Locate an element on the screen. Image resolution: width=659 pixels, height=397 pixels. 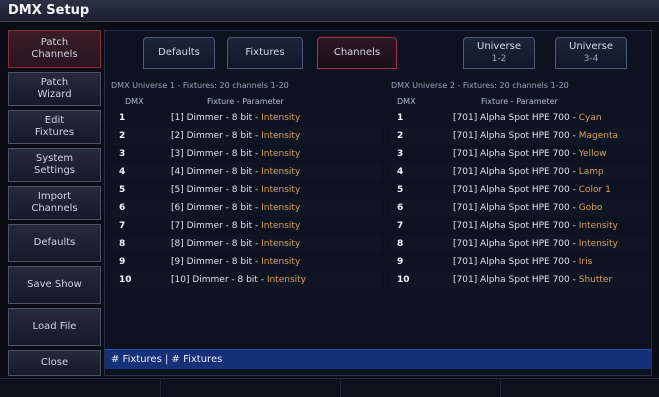
column-dmx: DMX is located at coordinates (134, 101).